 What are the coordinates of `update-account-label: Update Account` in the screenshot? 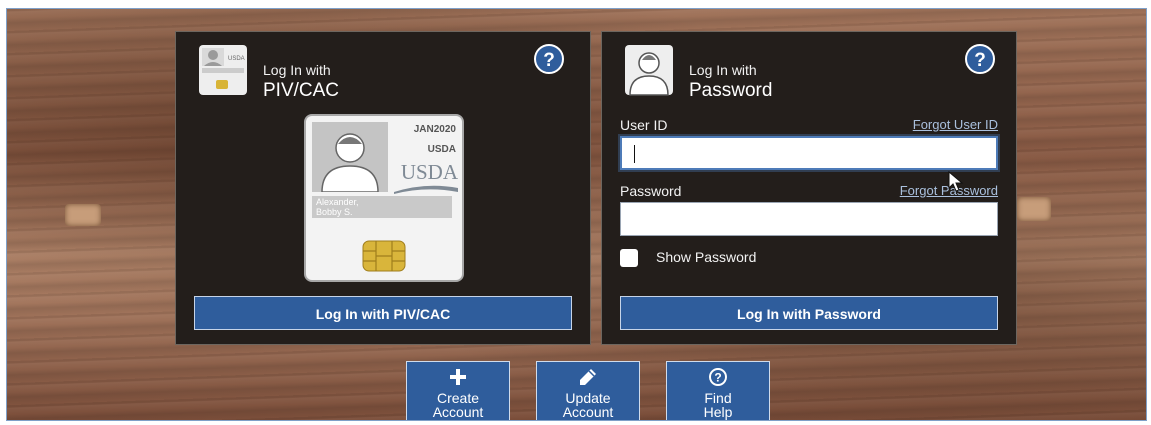 It's located at (588, 405).